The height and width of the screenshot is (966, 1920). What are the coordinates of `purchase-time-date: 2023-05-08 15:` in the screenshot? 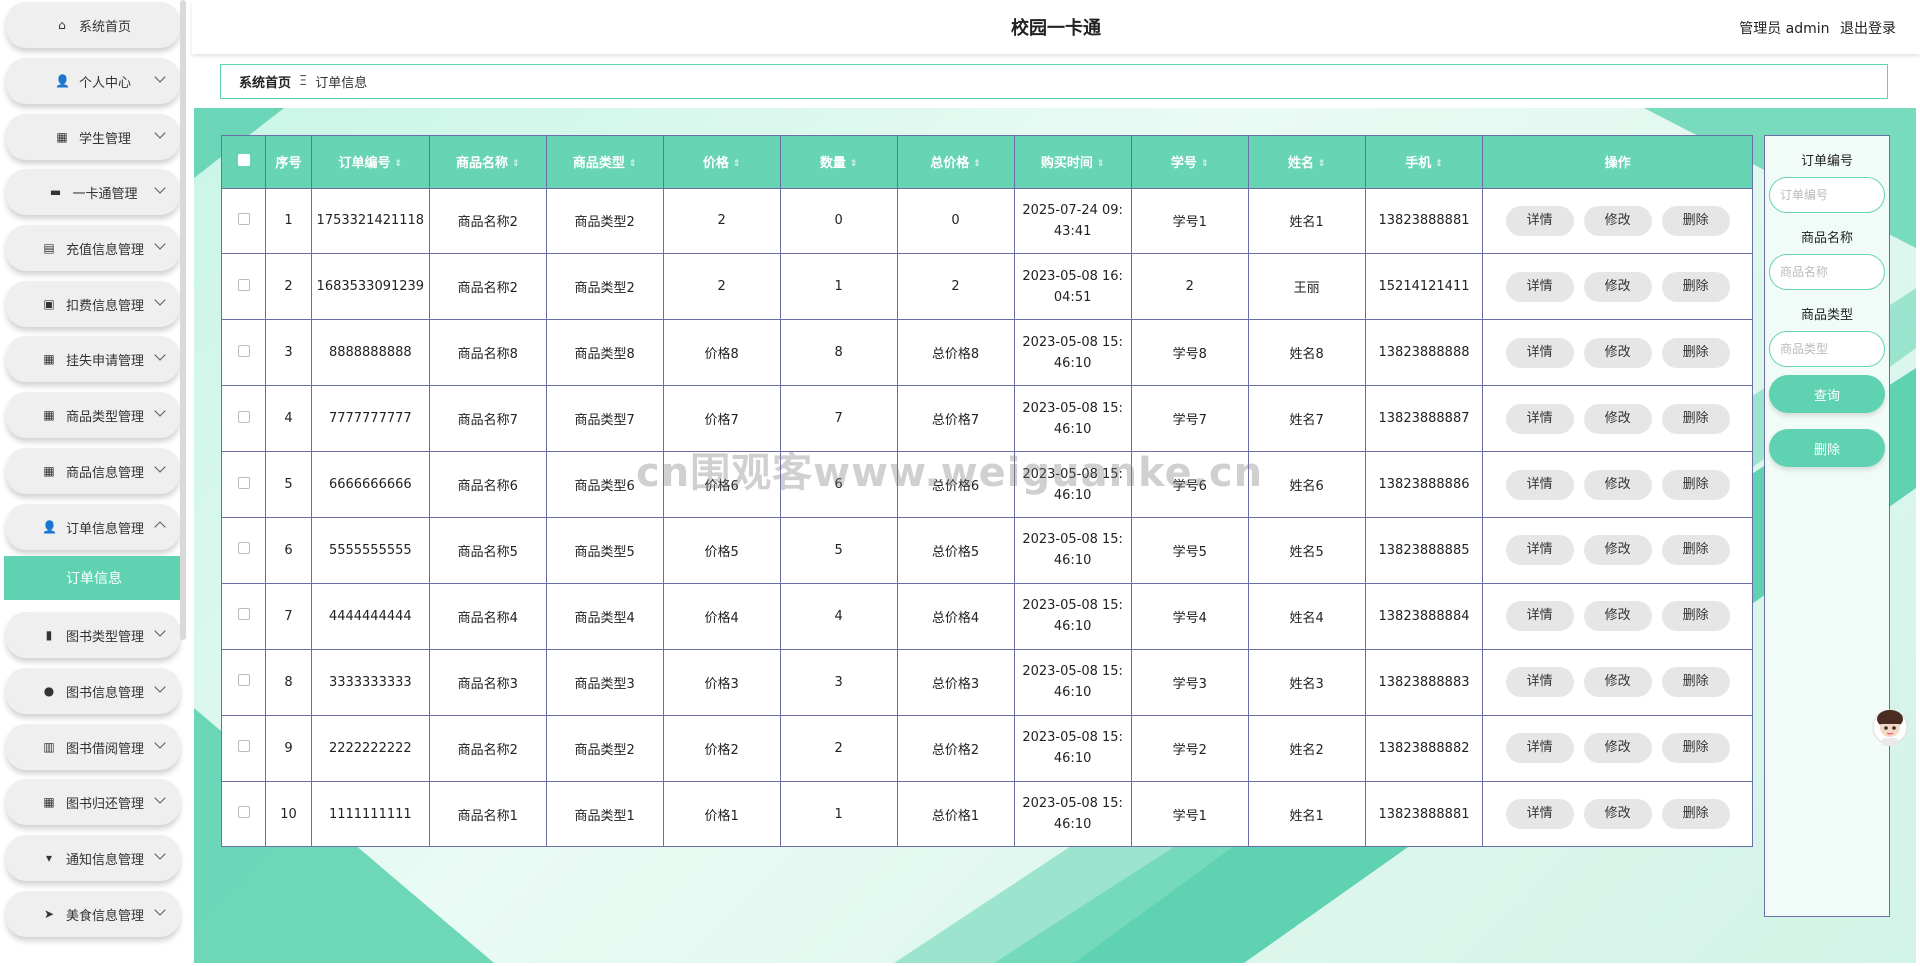 It's located at (1072, 804).